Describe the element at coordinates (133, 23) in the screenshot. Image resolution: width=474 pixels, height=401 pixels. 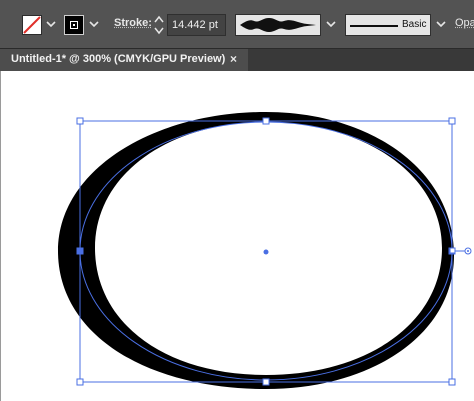
I see `stroke-panel-link: Stroke:` at that location.